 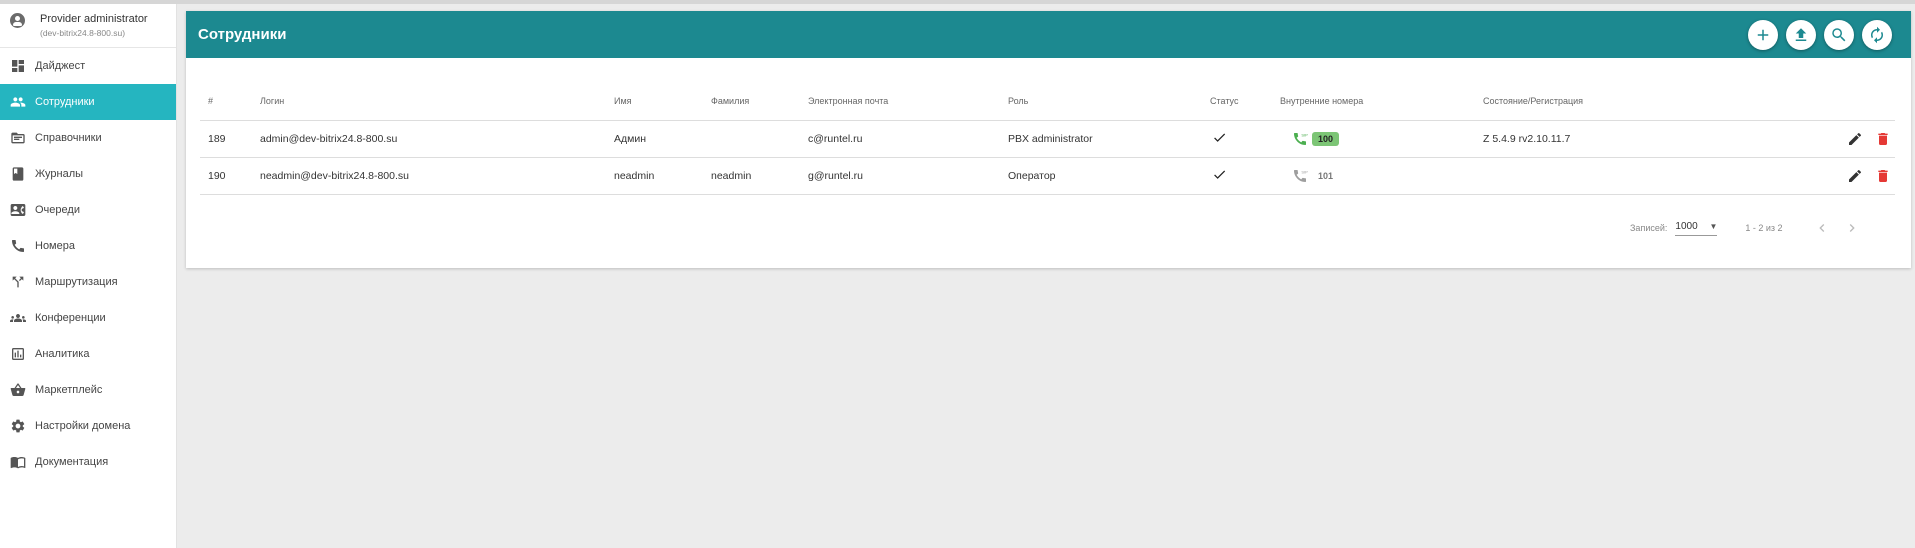 I want to click on sidebar-item-label: Настройки домена, so click(x=83, y=426).